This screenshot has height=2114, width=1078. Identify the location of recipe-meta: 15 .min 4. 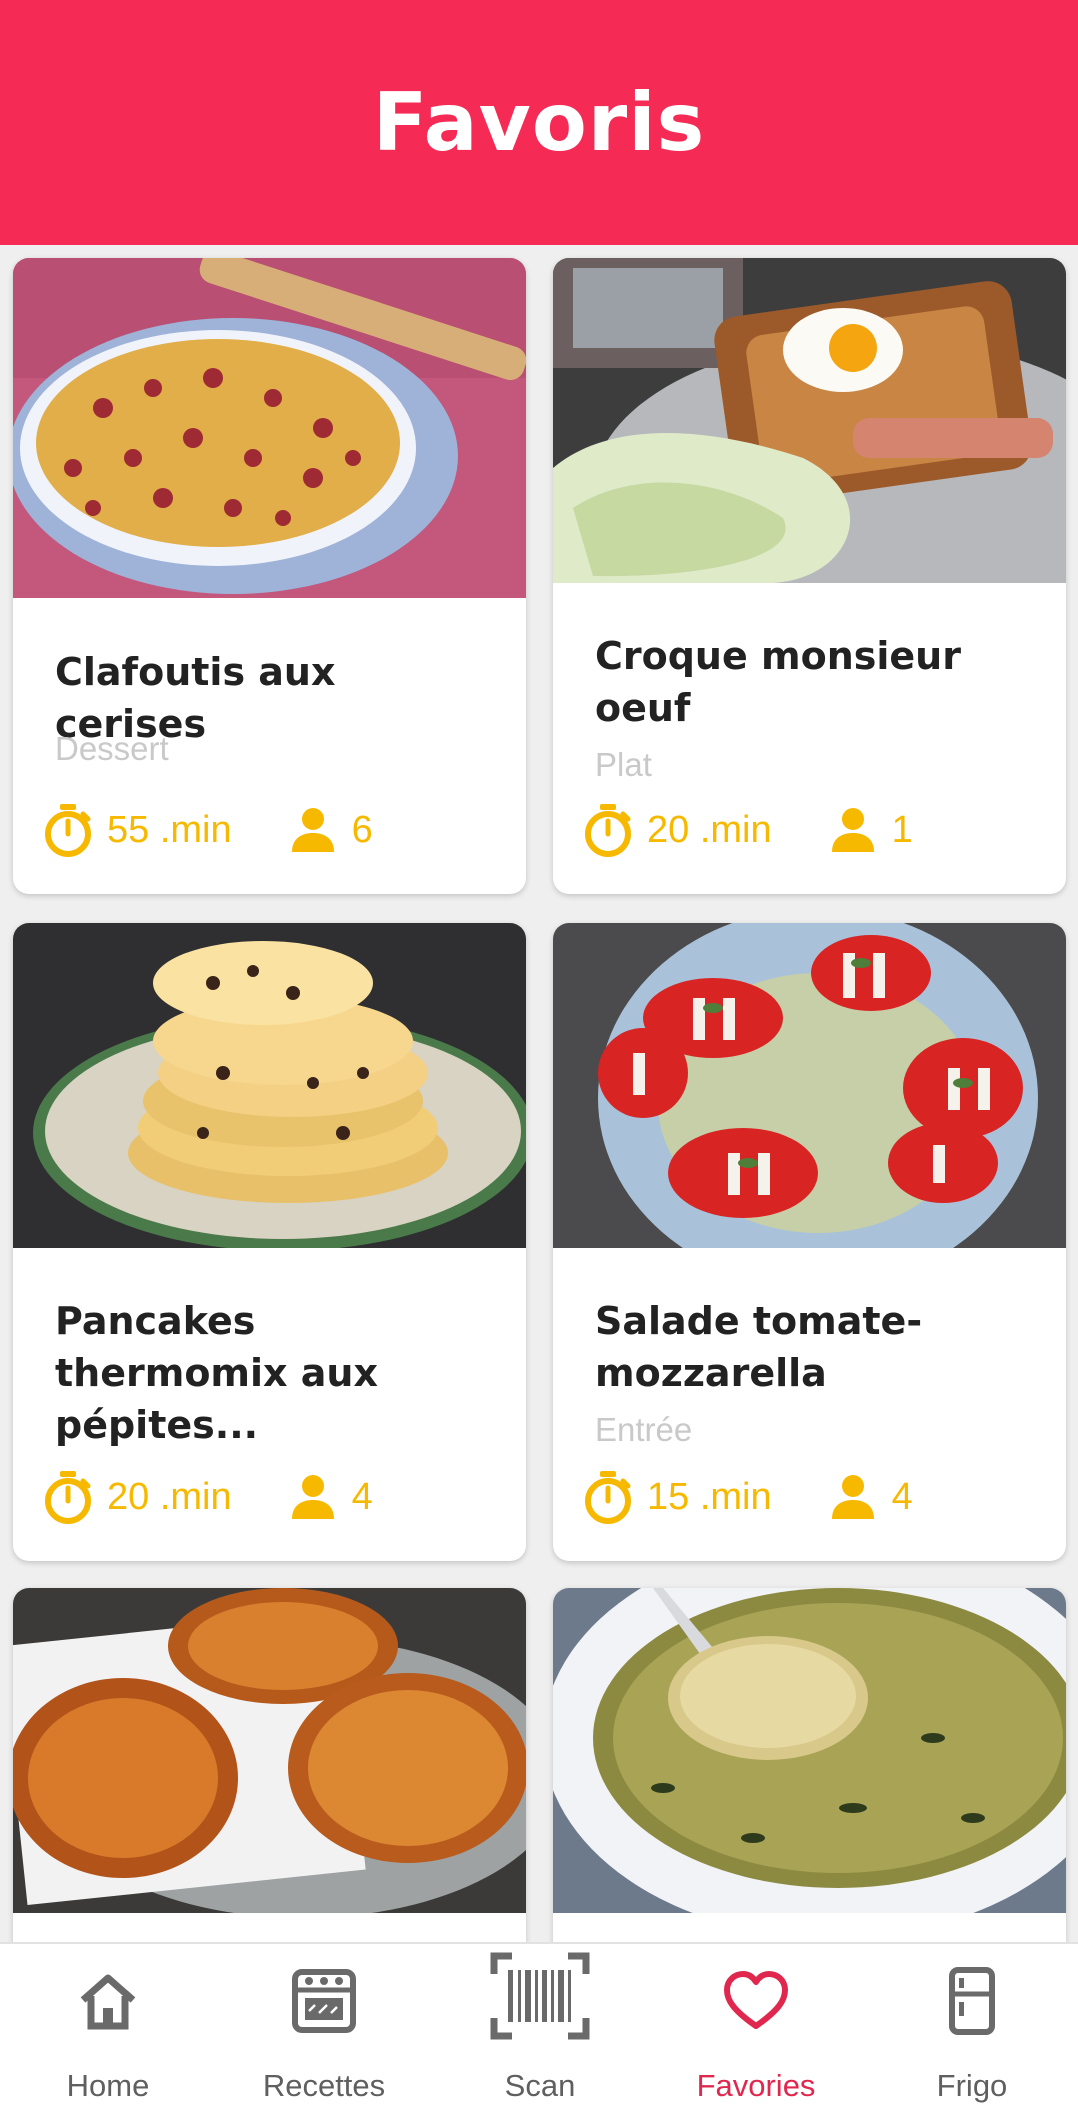
(748, 1497).